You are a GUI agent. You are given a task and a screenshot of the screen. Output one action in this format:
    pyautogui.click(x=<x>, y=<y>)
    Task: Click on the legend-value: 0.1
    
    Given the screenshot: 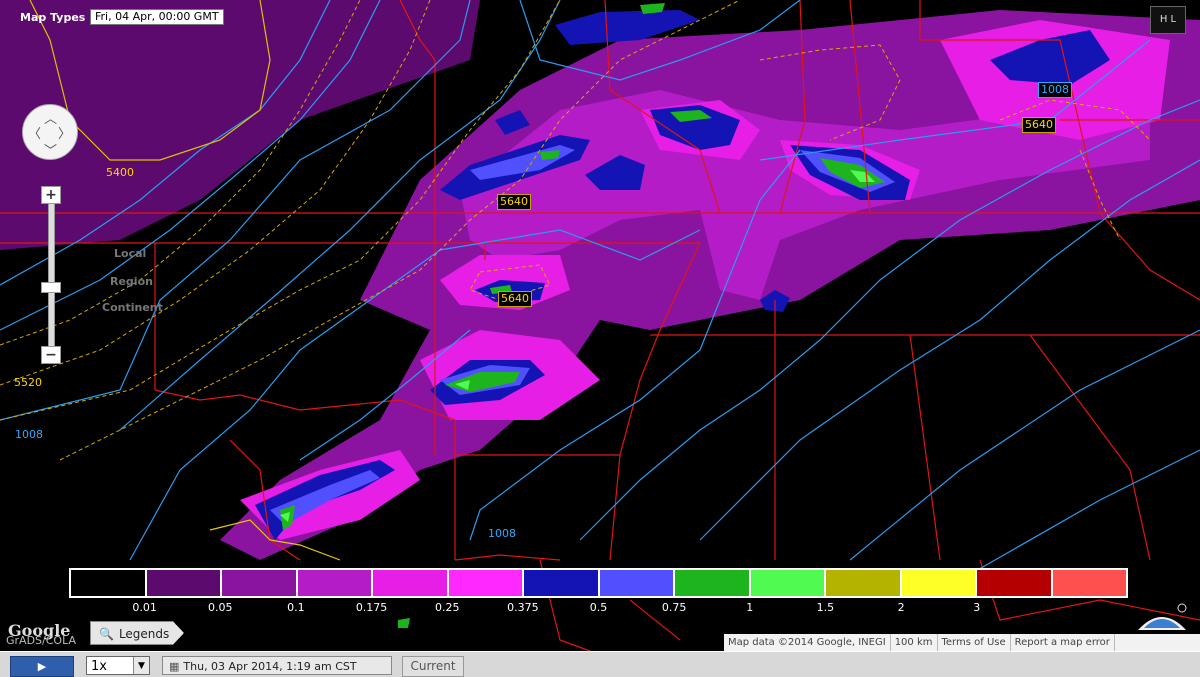 What is the action you would take?
    pyautogui.click(x=296, y=607)
    